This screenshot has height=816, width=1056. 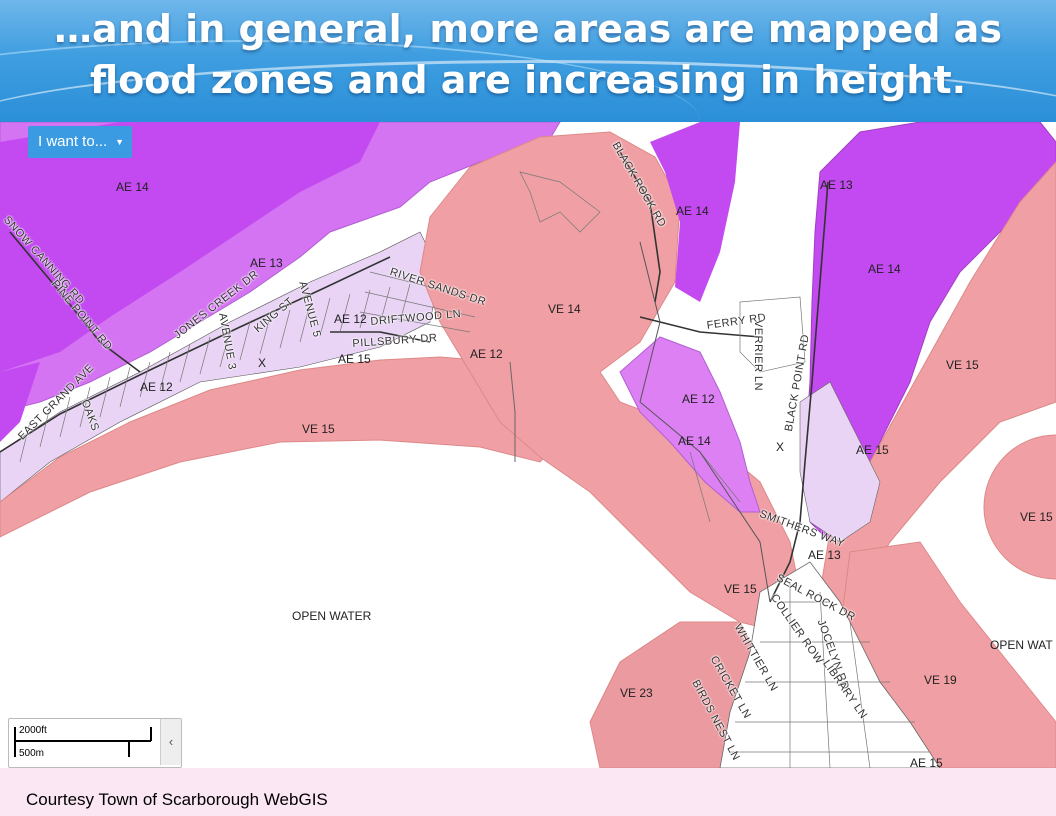 I want to click on map-credit: Courtesy Town of Scarborough WebGIS, so click(x=177, y=799).